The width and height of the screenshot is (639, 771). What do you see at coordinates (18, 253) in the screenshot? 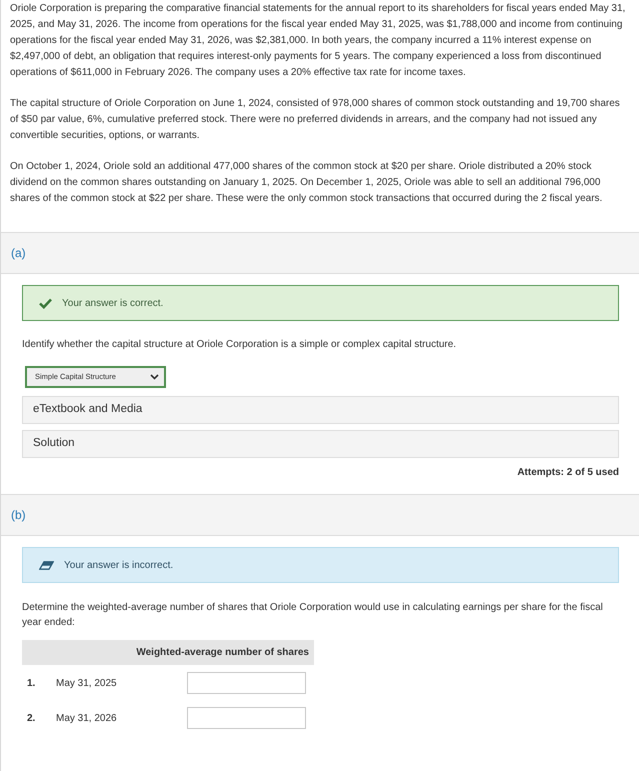
I see `part-label: (a)` at bounding box center [18, 253].